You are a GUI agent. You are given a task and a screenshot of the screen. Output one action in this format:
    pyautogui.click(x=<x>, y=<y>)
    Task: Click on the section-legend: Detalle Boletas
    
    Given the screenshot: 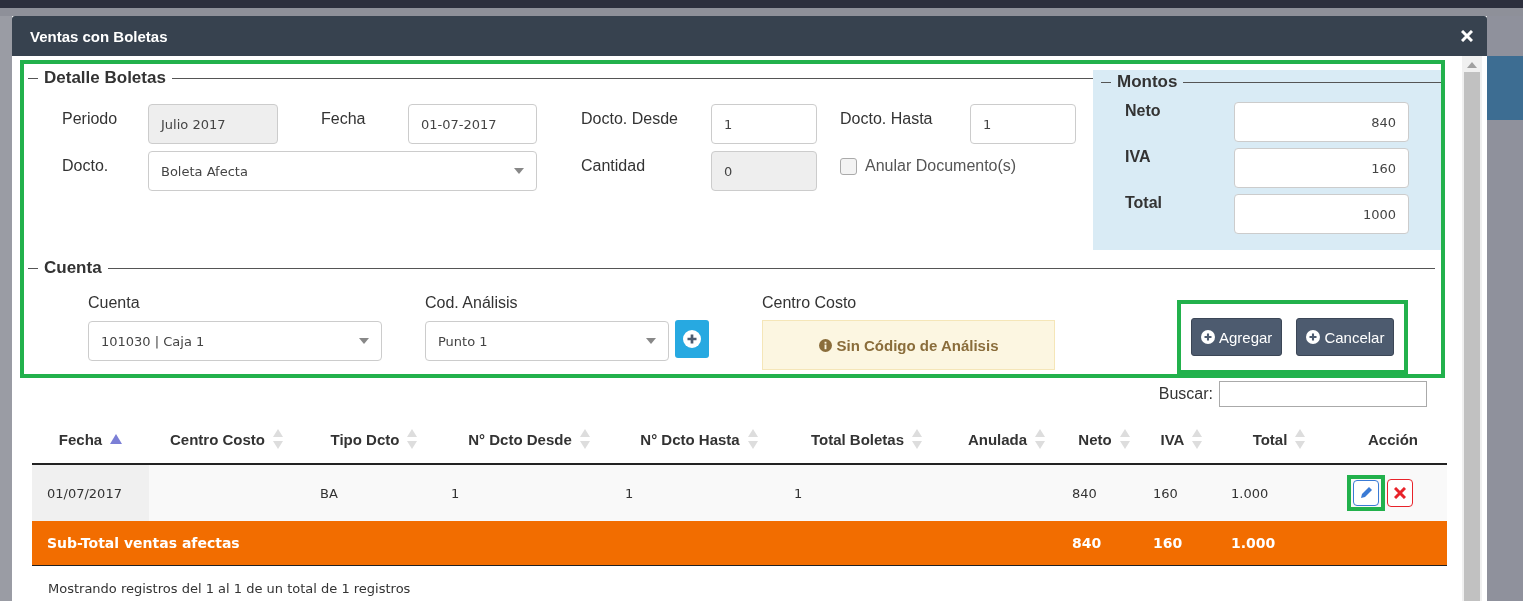 What is the action you would take?
    pyautogui.click(x=105, y=78)
    